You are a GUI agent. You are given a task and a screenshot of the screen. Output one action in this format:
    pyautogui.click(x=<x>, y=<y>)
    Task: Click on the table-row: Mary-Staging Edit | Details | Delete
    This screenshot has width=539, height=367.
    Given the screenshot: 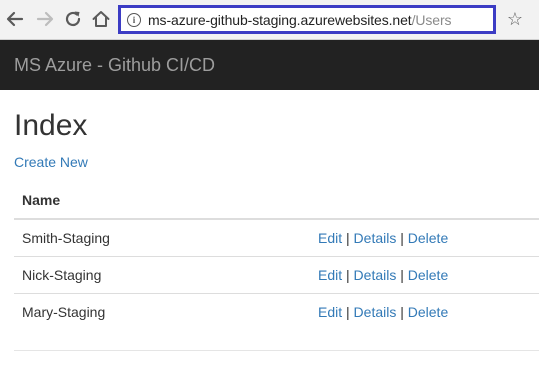 What is the action you would take?
    pyautogui.click(x=276, y=311)
    